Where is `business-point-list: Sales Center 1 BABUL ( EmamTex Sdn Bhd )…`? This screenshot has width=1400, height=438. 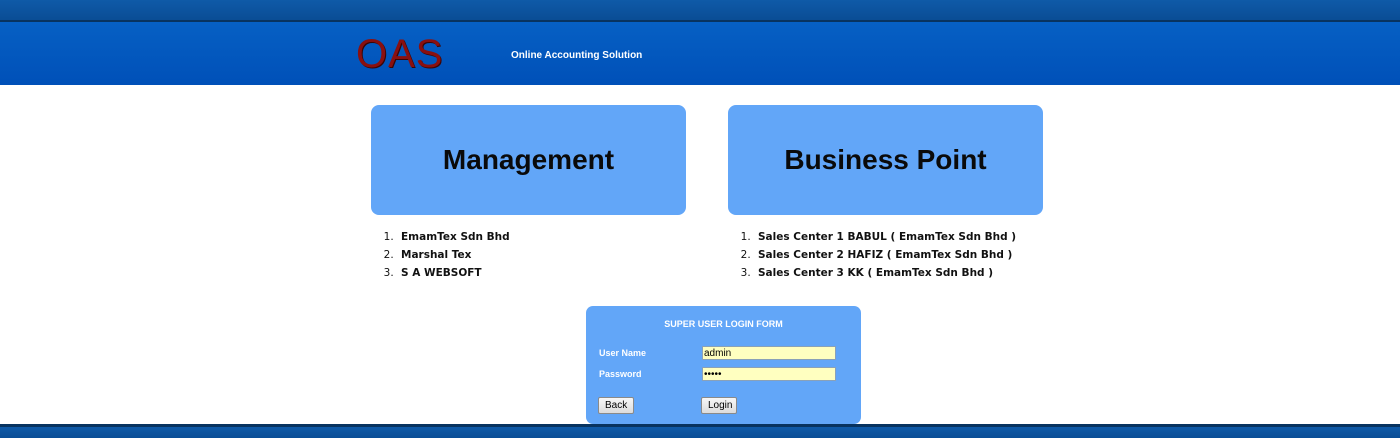
business-point-list: Sales Center 1 BABUL ( EmamTex Sdn Bhd )… is located at coordinates (872, 256).